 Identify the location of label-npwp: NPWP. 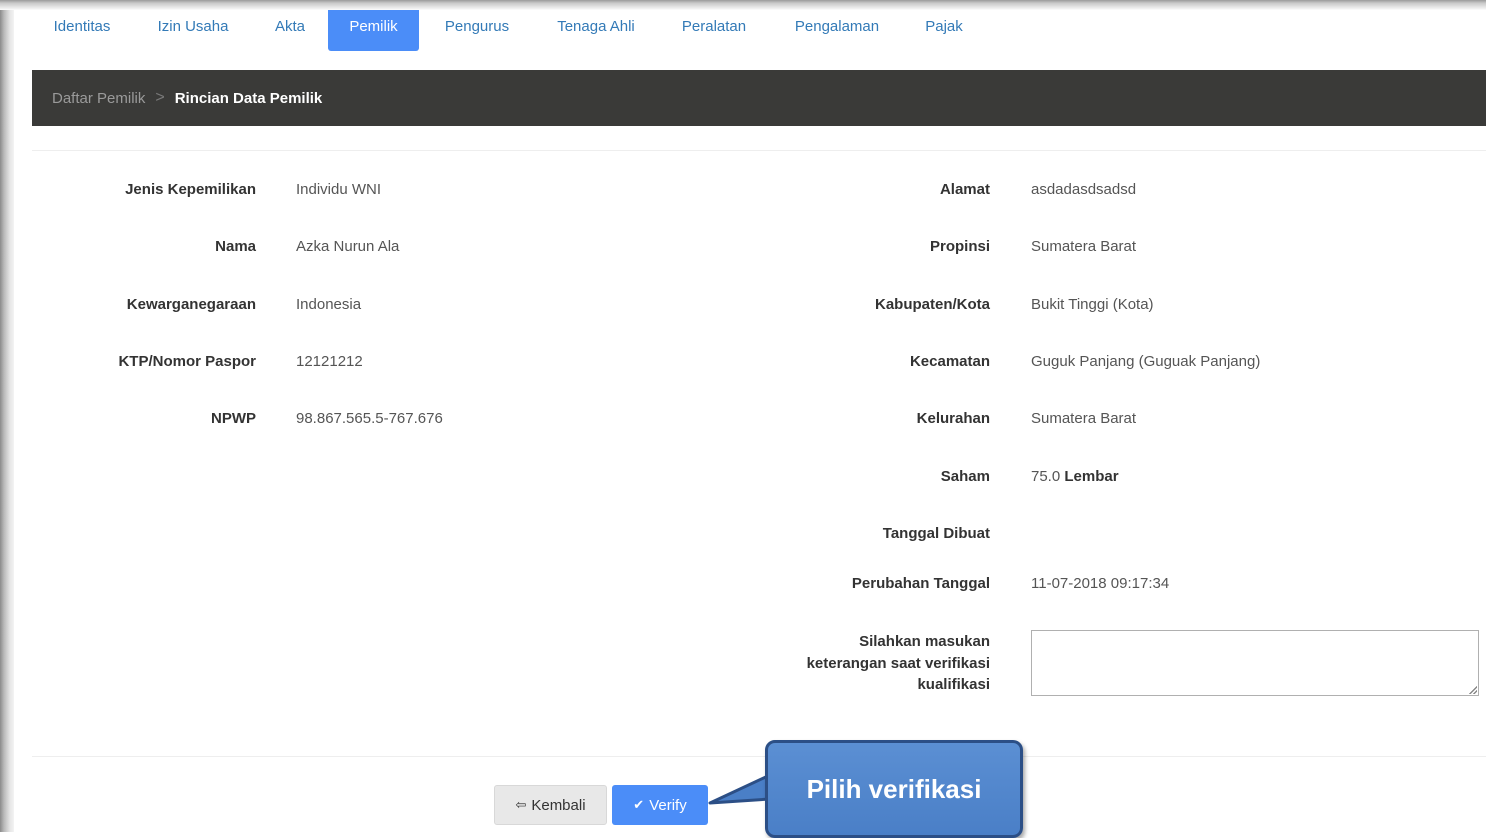
(233, 418).